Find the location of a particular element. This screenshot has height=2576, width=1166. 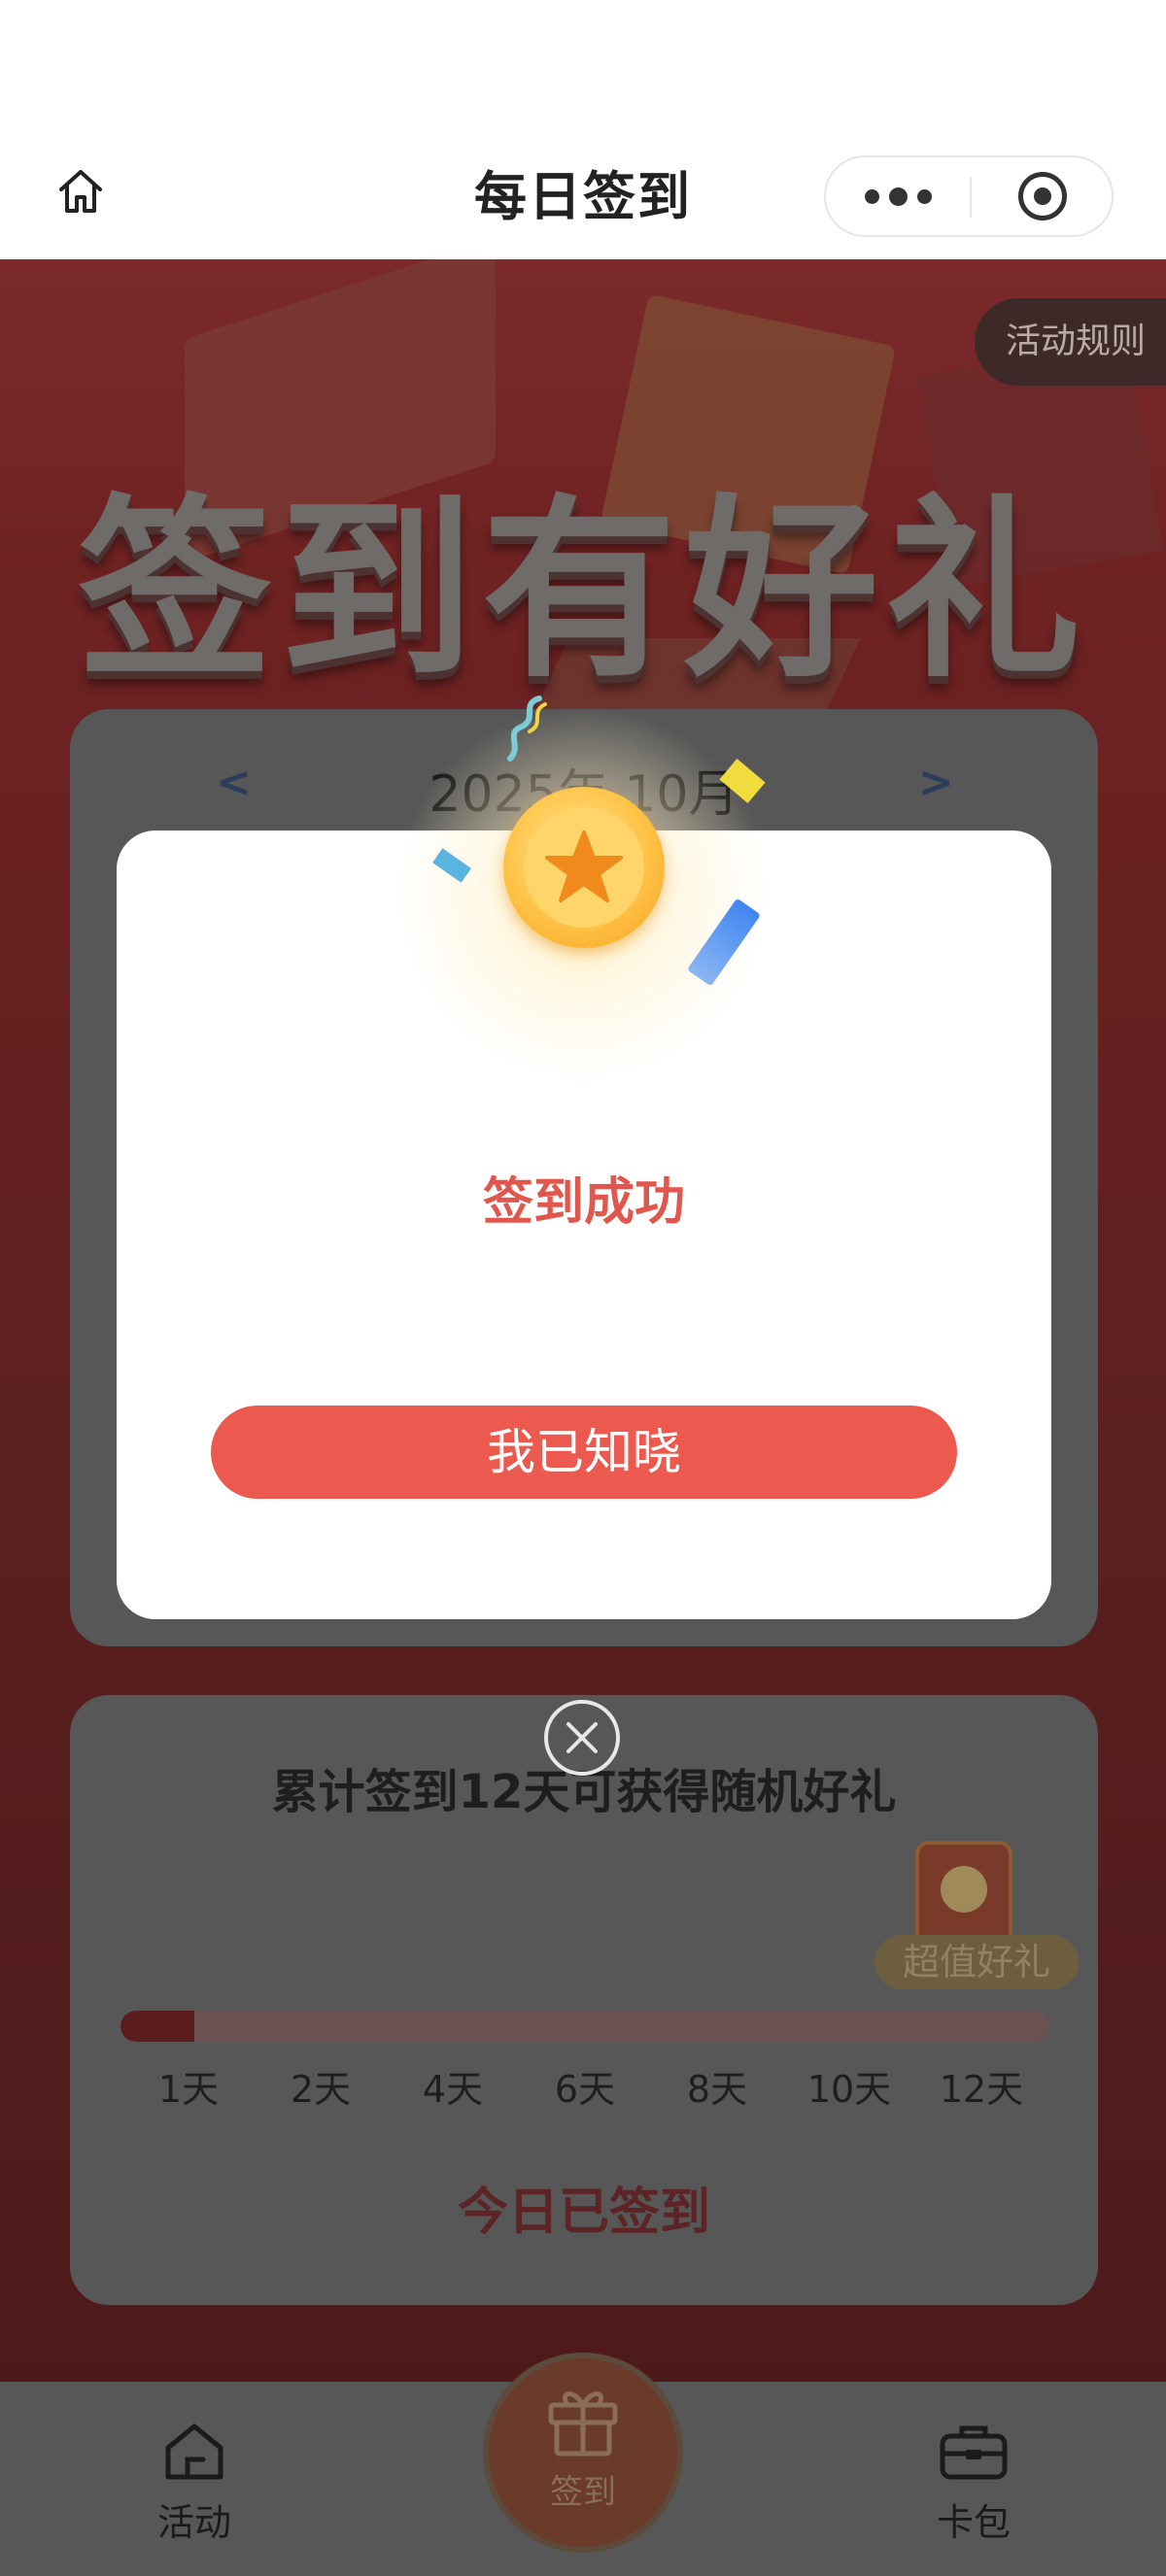

tab-activity: 活动 is located at coordinates (194, 2483).